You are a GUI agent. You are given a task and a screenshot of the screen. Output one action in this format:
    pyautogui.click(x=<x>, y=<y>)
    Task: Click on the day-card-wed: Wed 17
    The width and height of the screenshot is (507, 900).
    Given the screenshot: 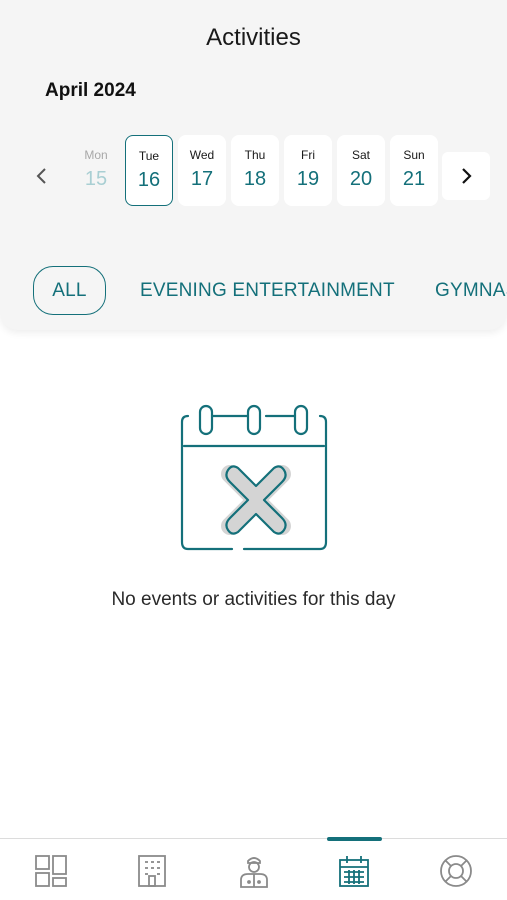 What is the action you would take?
    pyautogui.click(x=202, y=170)
    